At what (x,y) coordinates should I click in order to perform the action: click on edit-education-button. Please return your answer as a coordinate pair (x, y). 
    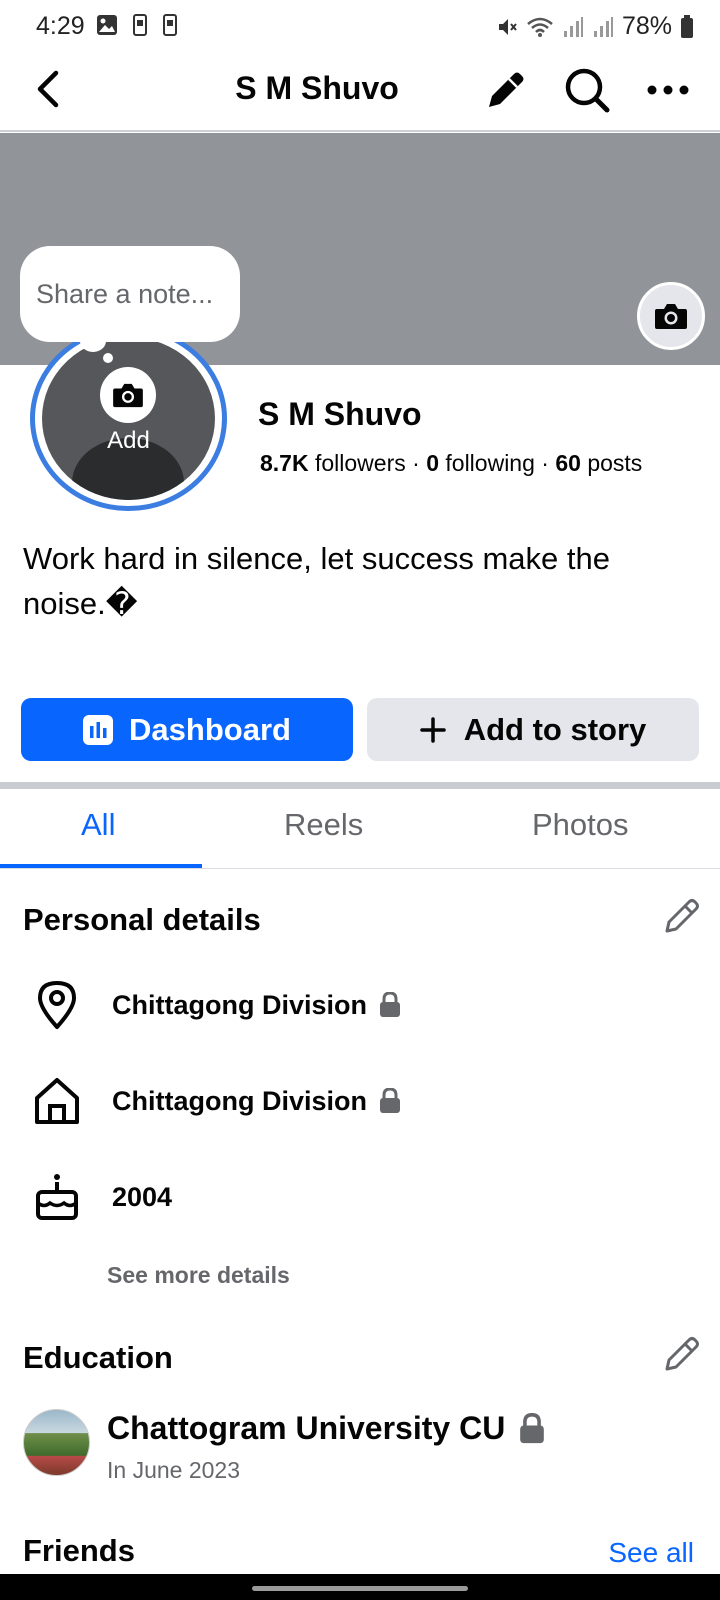
    Looking at the image, I should click on (682, 1354).